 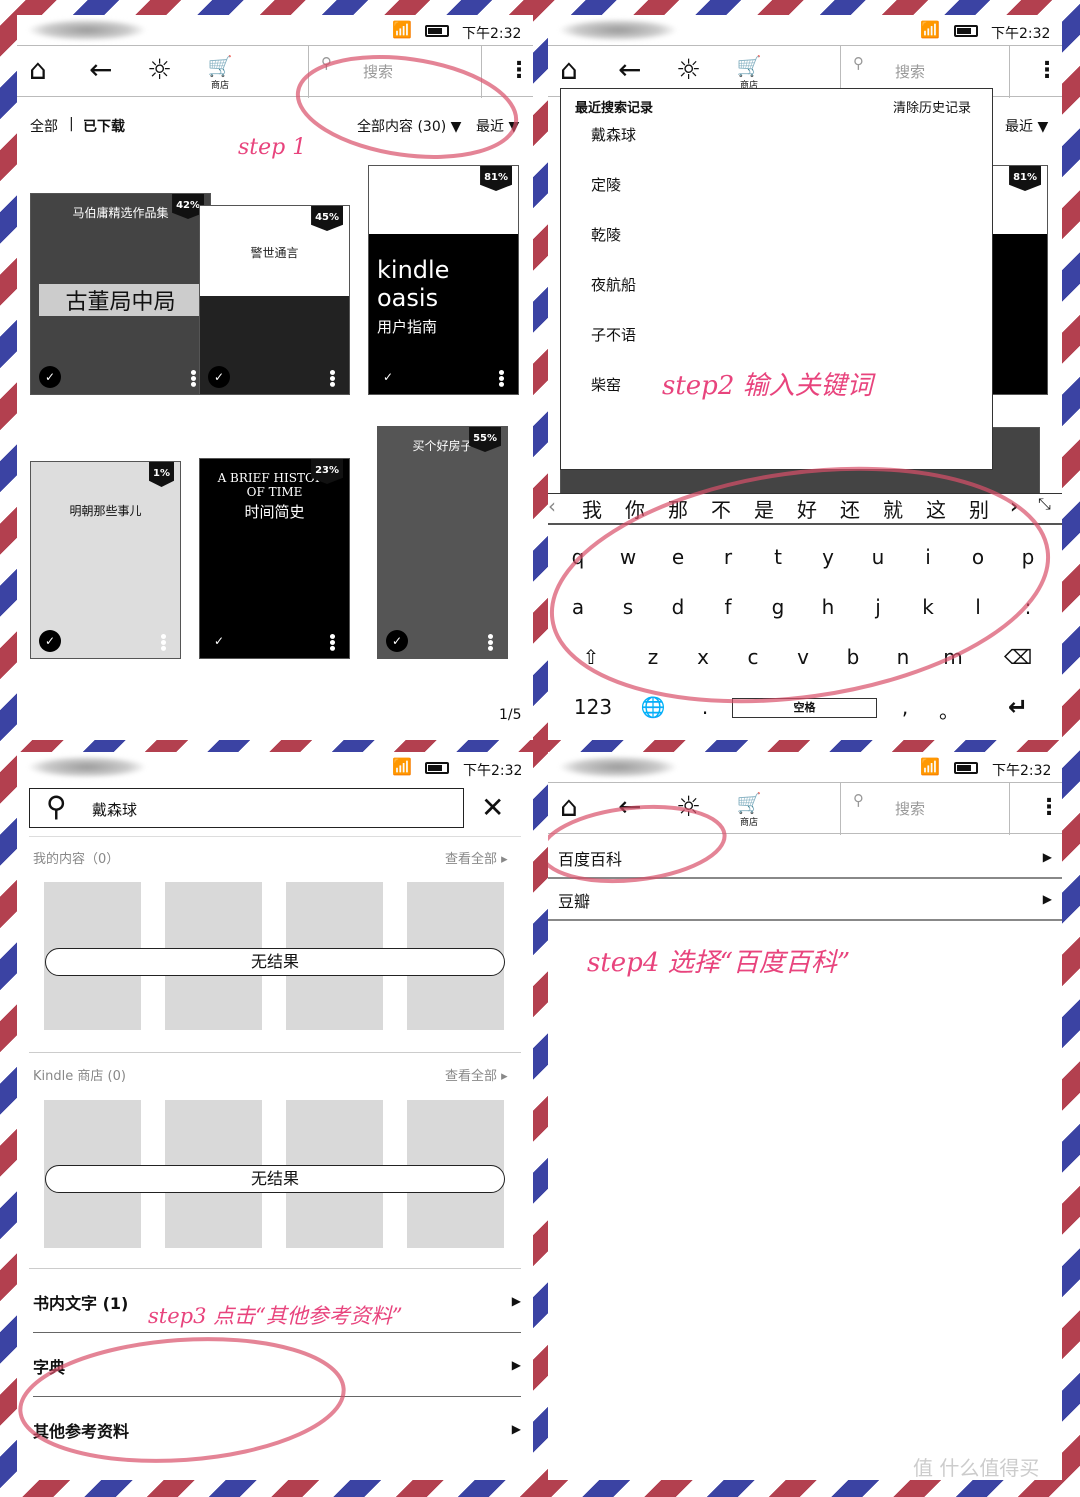 I want to click on key-colon: :, so click(x=1028, y=607).